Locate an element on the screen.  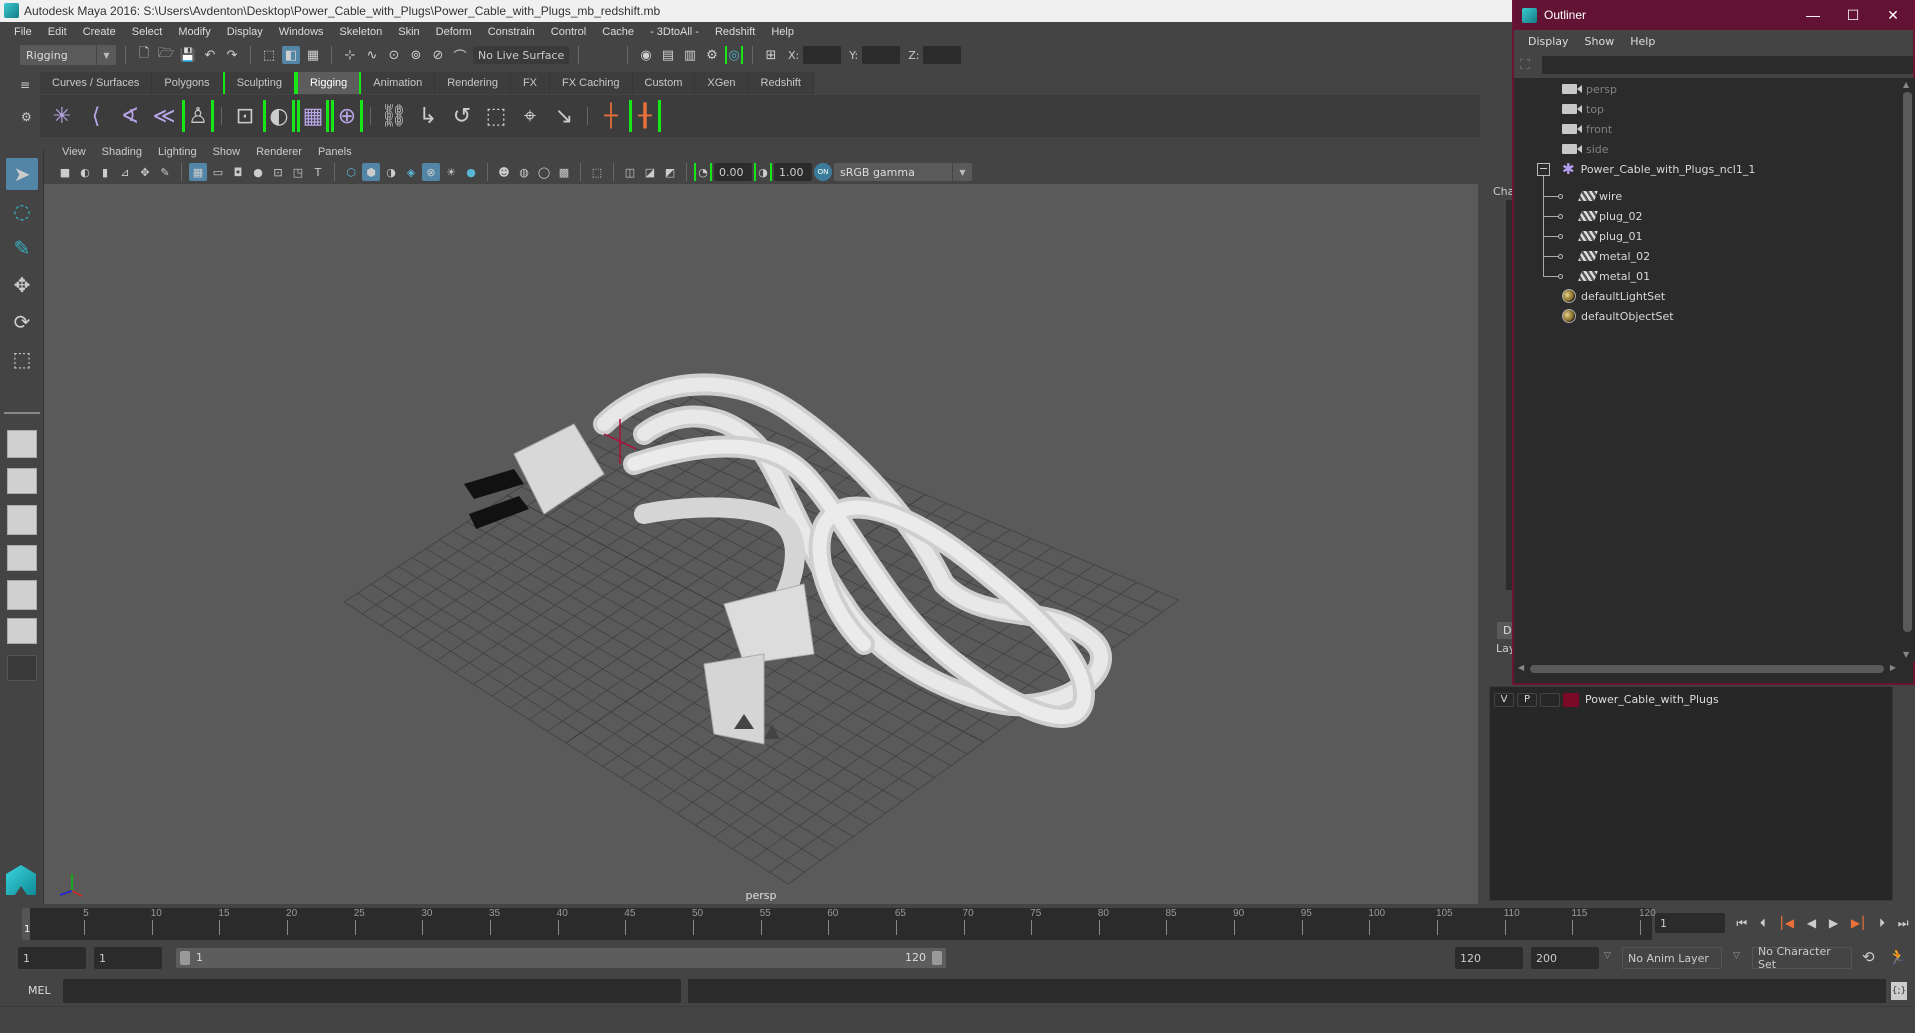
scroll-up-icon: ▲ is located at coordinates (1906, 84).